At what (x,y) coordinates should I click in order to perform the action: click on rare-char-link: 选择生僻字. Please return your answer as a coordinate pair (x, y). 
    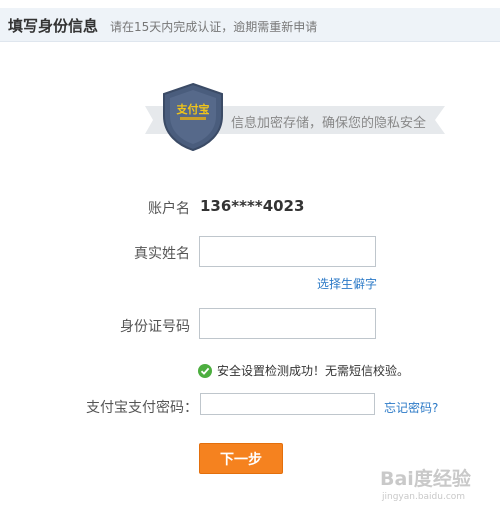
    Looking at the image, I should click on (347, 283).